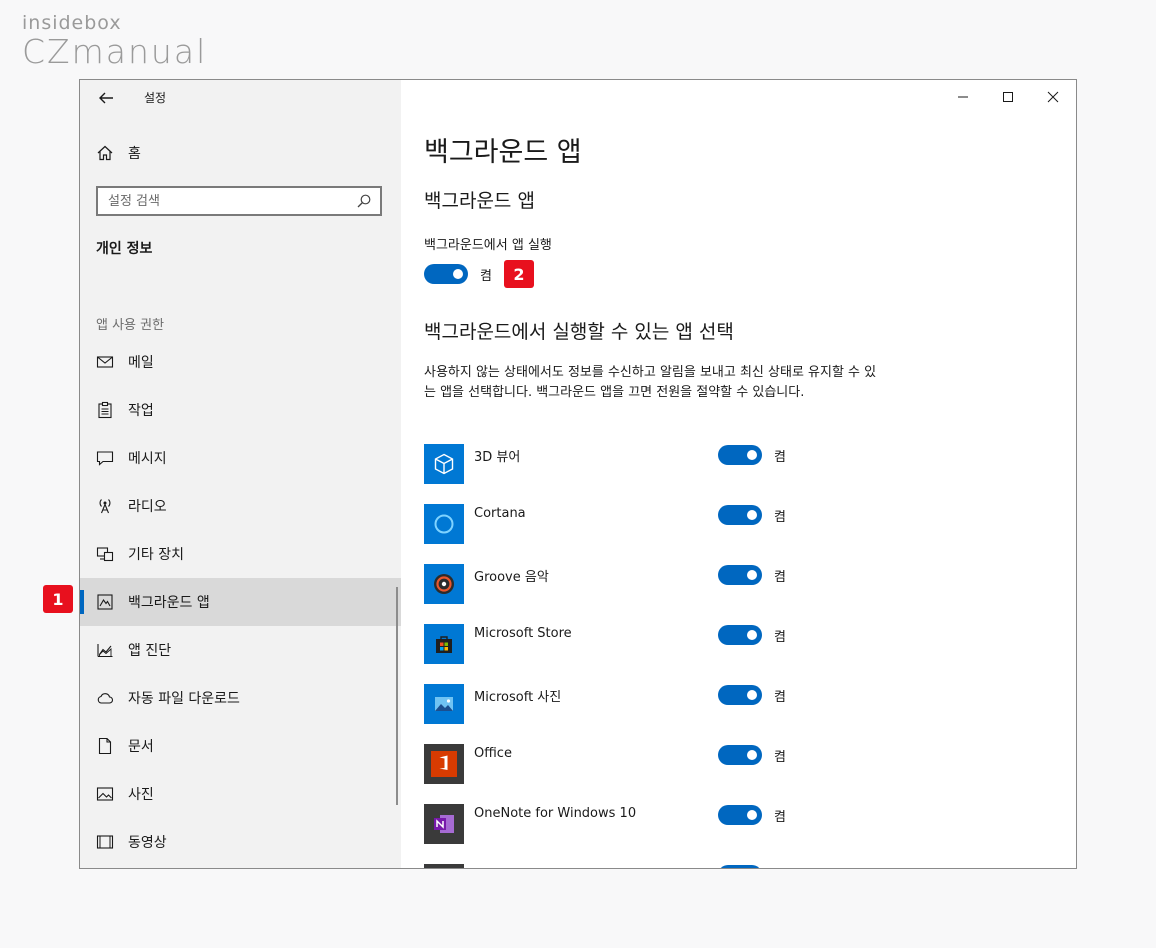 The height and width of the screenshot is (948, 1156). I want to click on app-name: Office, so click(493, 753).